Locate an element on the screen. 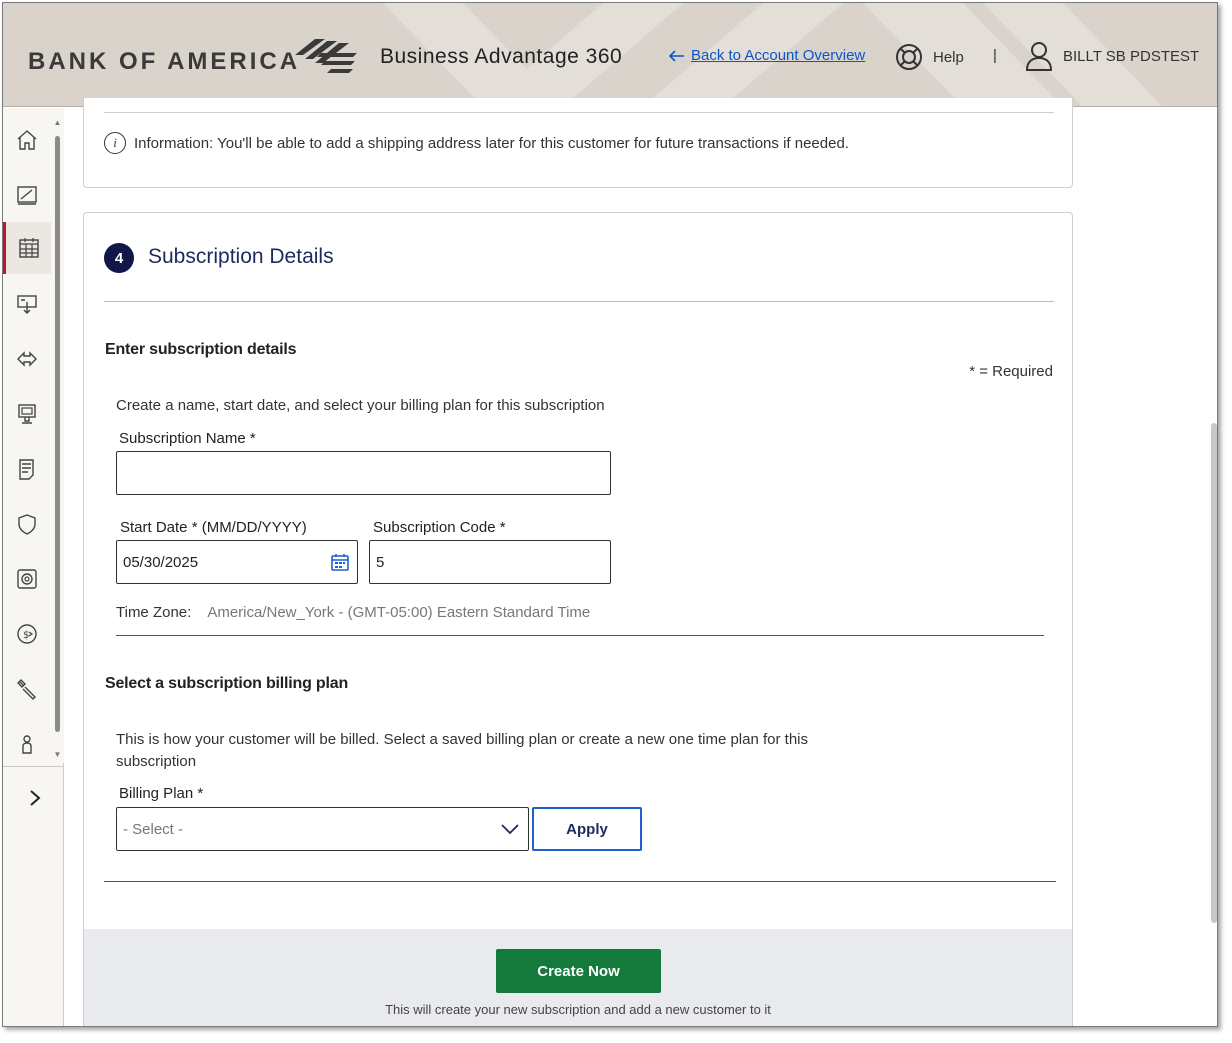  sidebar-divider is located at coordinates (33, 766).